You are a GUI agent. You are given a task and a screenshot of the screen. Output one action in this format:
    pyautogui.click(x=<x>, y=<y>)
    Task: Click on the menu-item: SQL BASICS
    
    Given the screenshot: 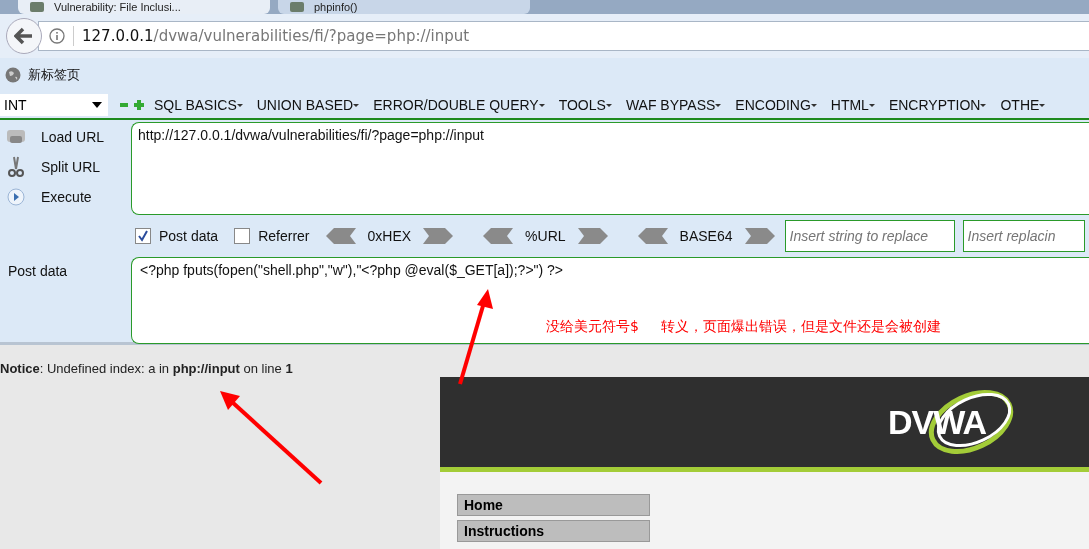 What is the action you would take?
    pyautogui.click(x=198, y=105)
    